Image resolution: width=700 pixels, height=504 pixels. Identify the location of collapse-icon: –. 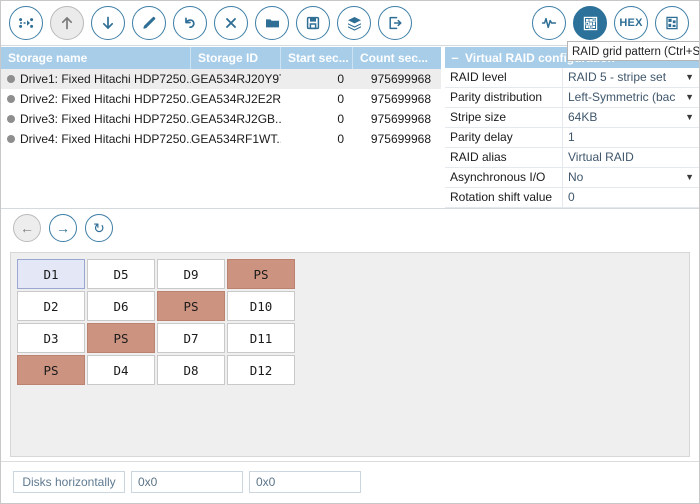
(455, 58).